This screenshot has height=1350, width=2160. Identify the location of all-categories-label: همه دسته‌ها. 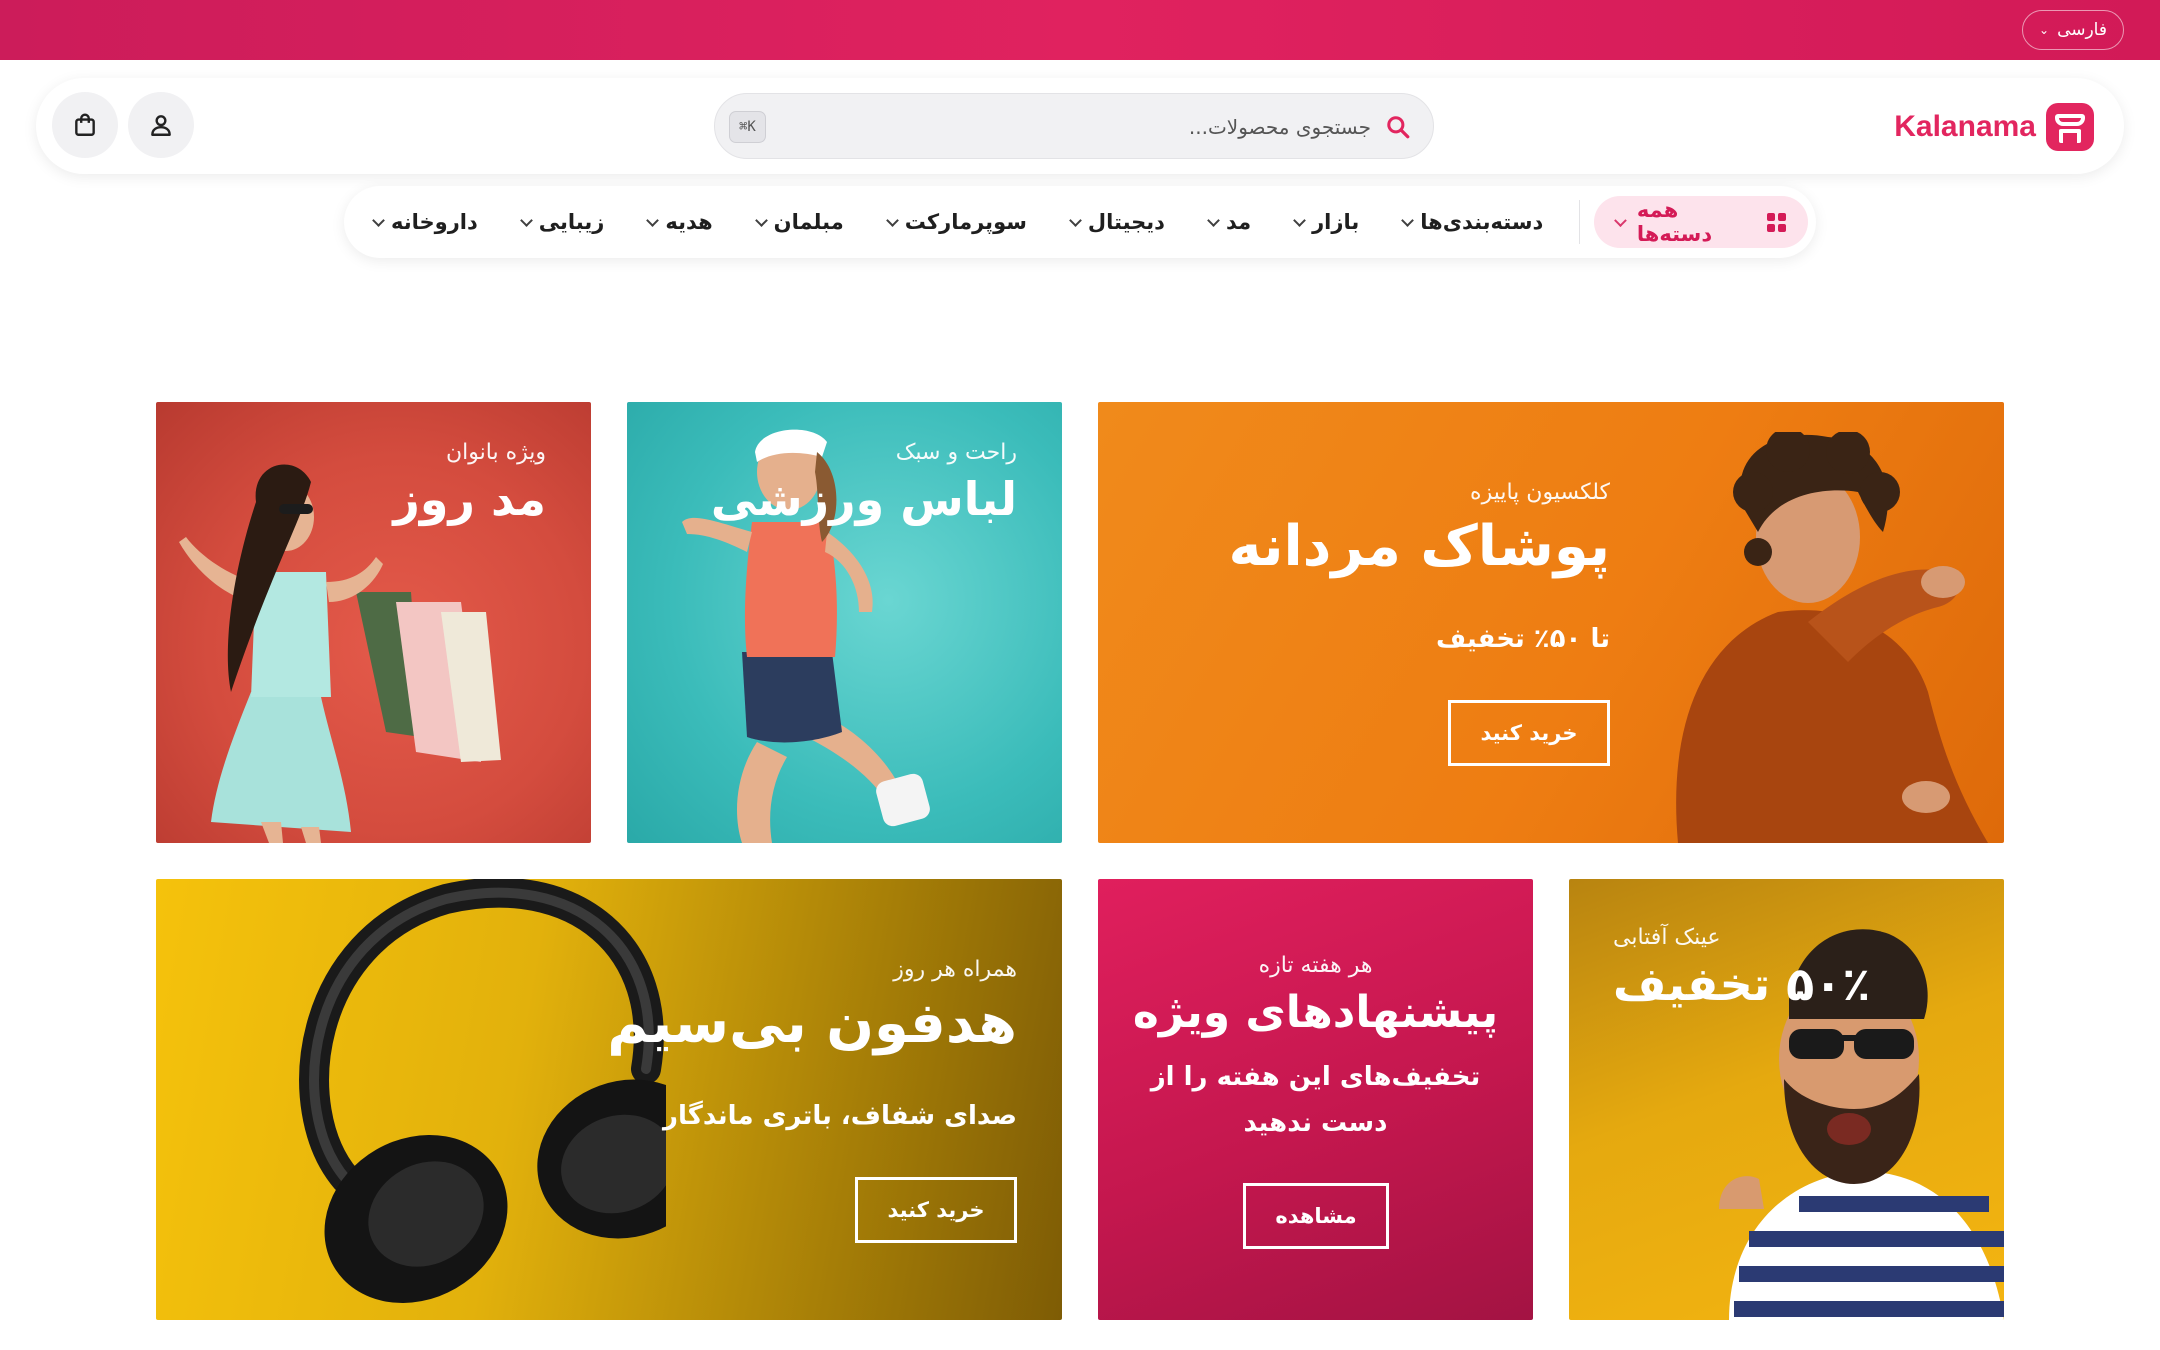
(1674, 222).